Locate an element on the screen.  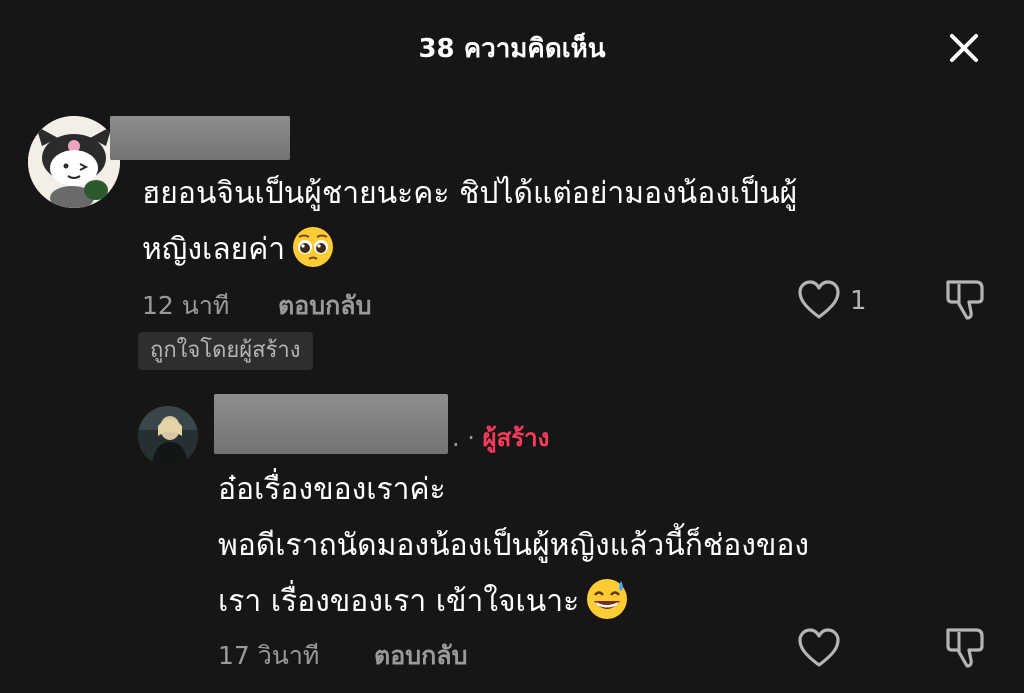
comment-line: เรา เรื่องของเรา เข้าใจเนาะ is located at coordinates (399, 601).